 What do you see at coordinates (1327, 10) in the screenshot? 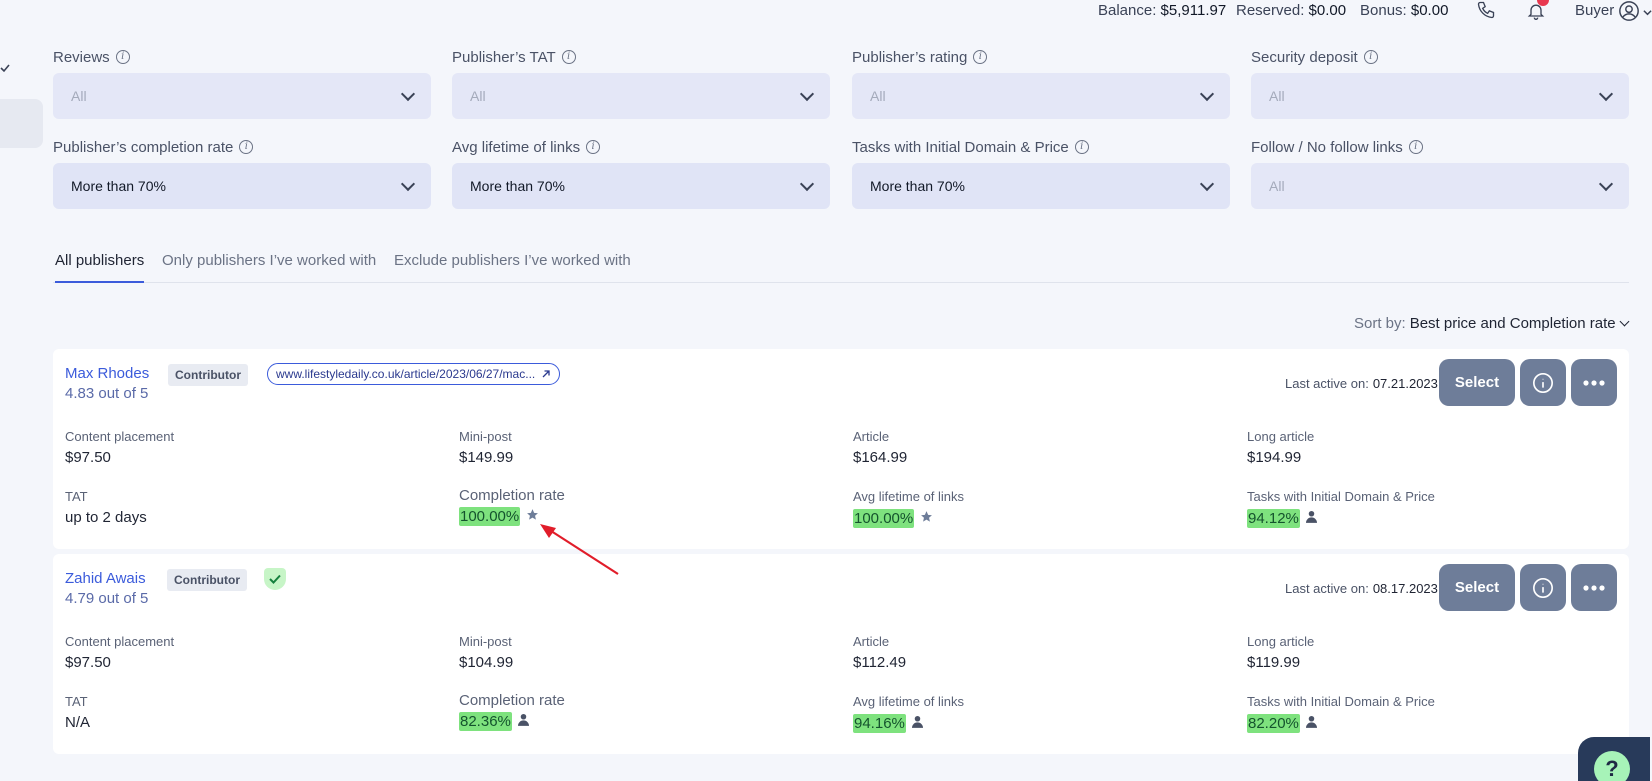
I see `reserved-value: $0.00` at bounding box center [1327, 10].